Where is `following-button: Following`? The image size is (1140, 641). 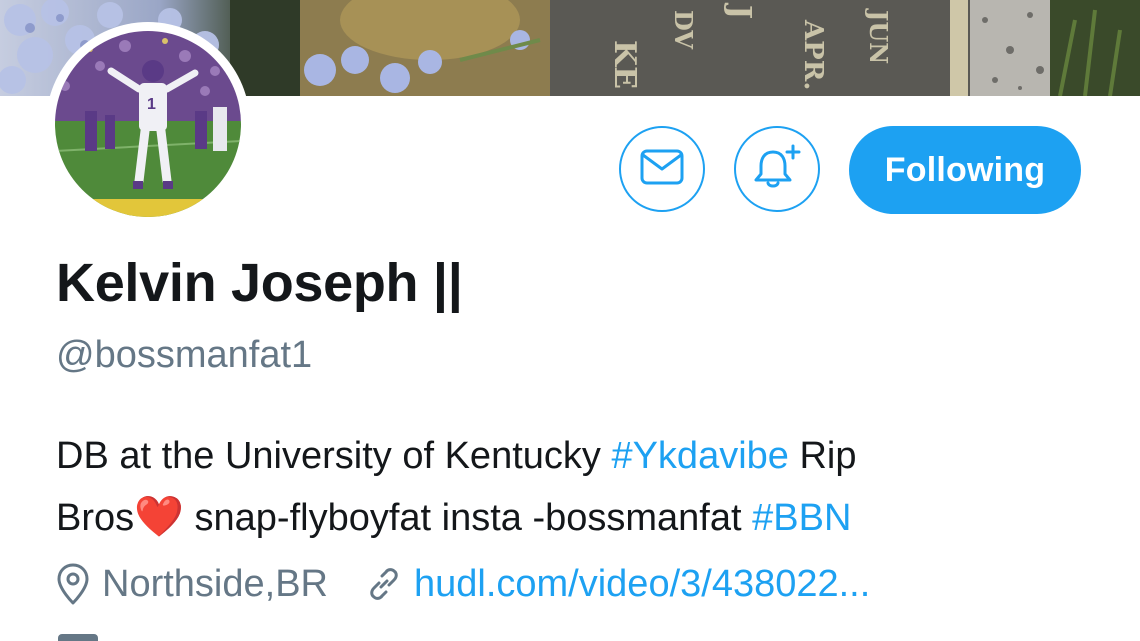 following-button: Following is located at coordinates (965, 170).